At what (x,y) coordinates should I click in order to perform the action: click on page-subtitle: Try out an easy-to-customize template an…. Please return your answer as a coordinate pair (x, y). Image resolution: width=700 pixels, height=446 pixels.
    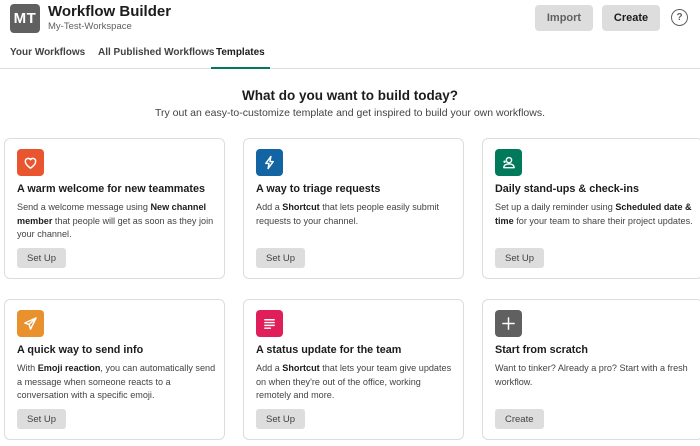
    Looking at the image, I should click on (350, 113).